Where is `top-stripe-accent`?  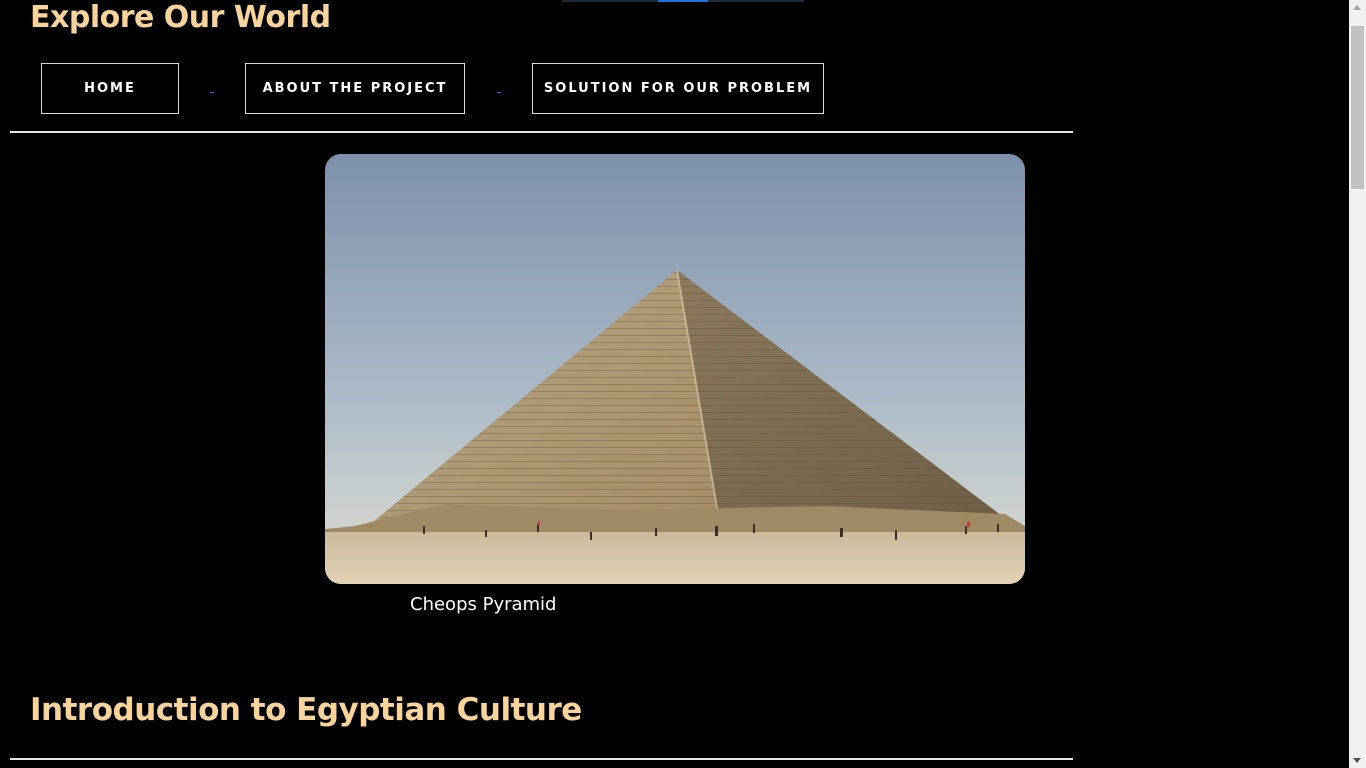 top-stripe-accent is located at coordinates (683, 1).